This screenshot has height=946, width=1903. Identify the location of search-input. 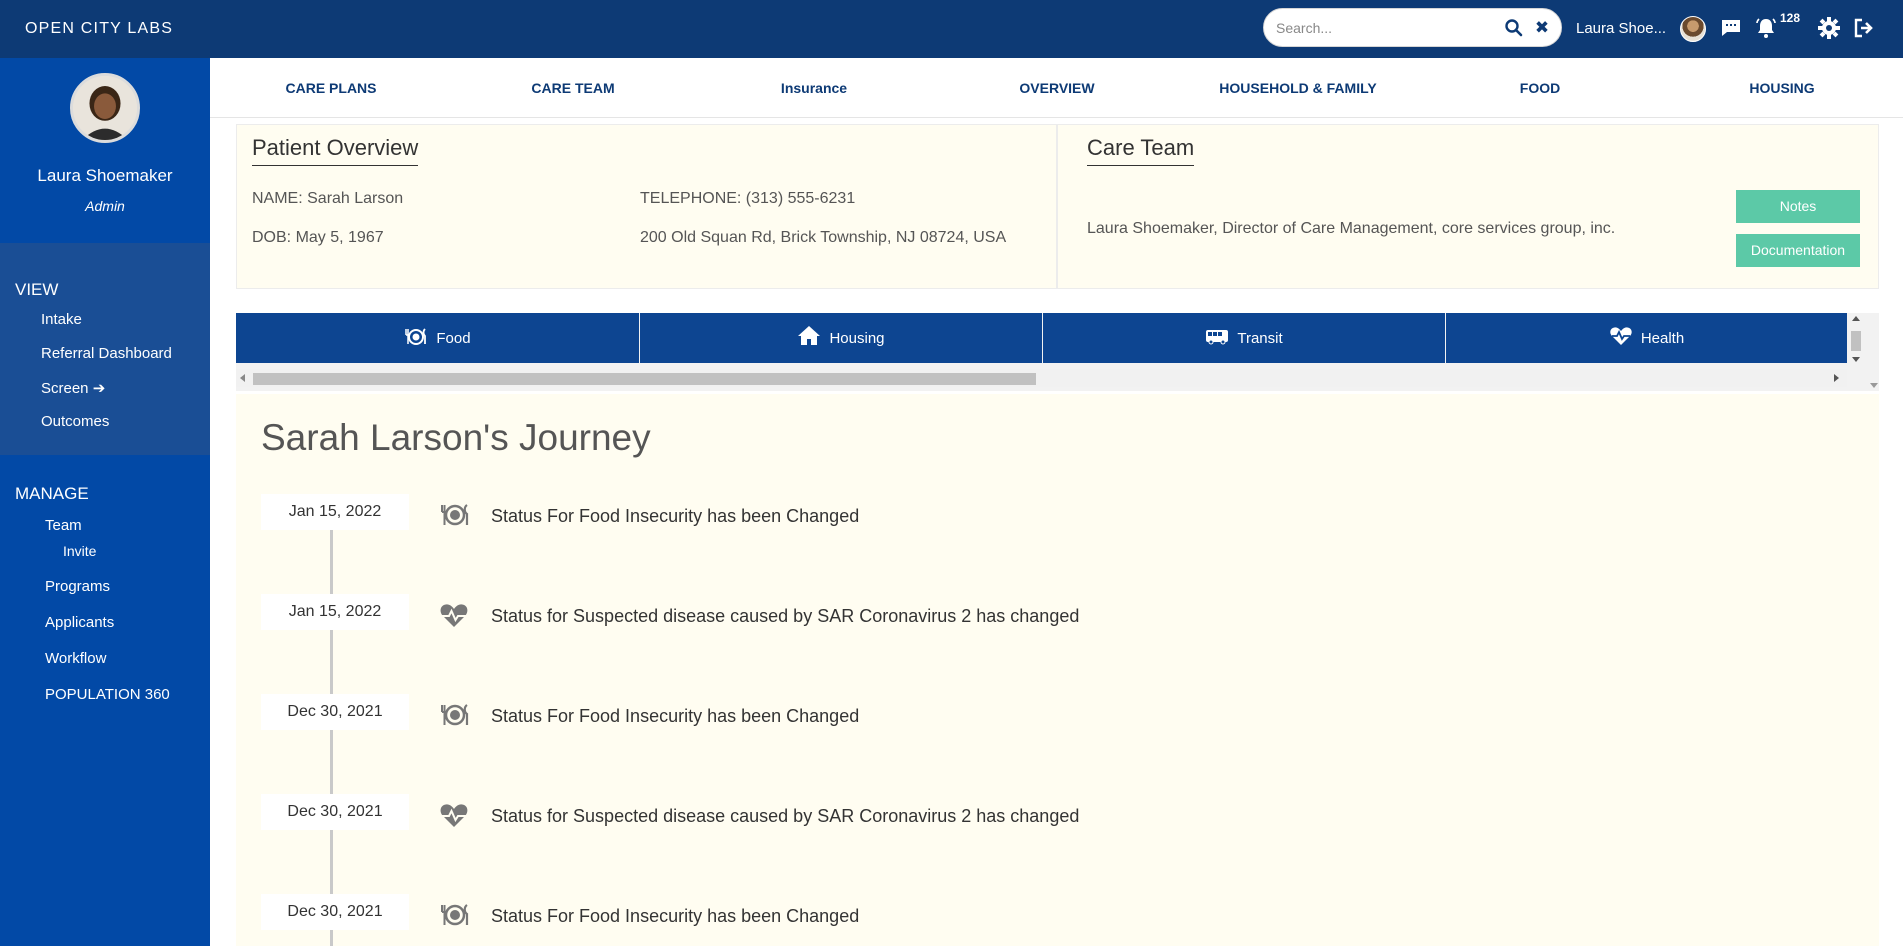
(1386, 28).